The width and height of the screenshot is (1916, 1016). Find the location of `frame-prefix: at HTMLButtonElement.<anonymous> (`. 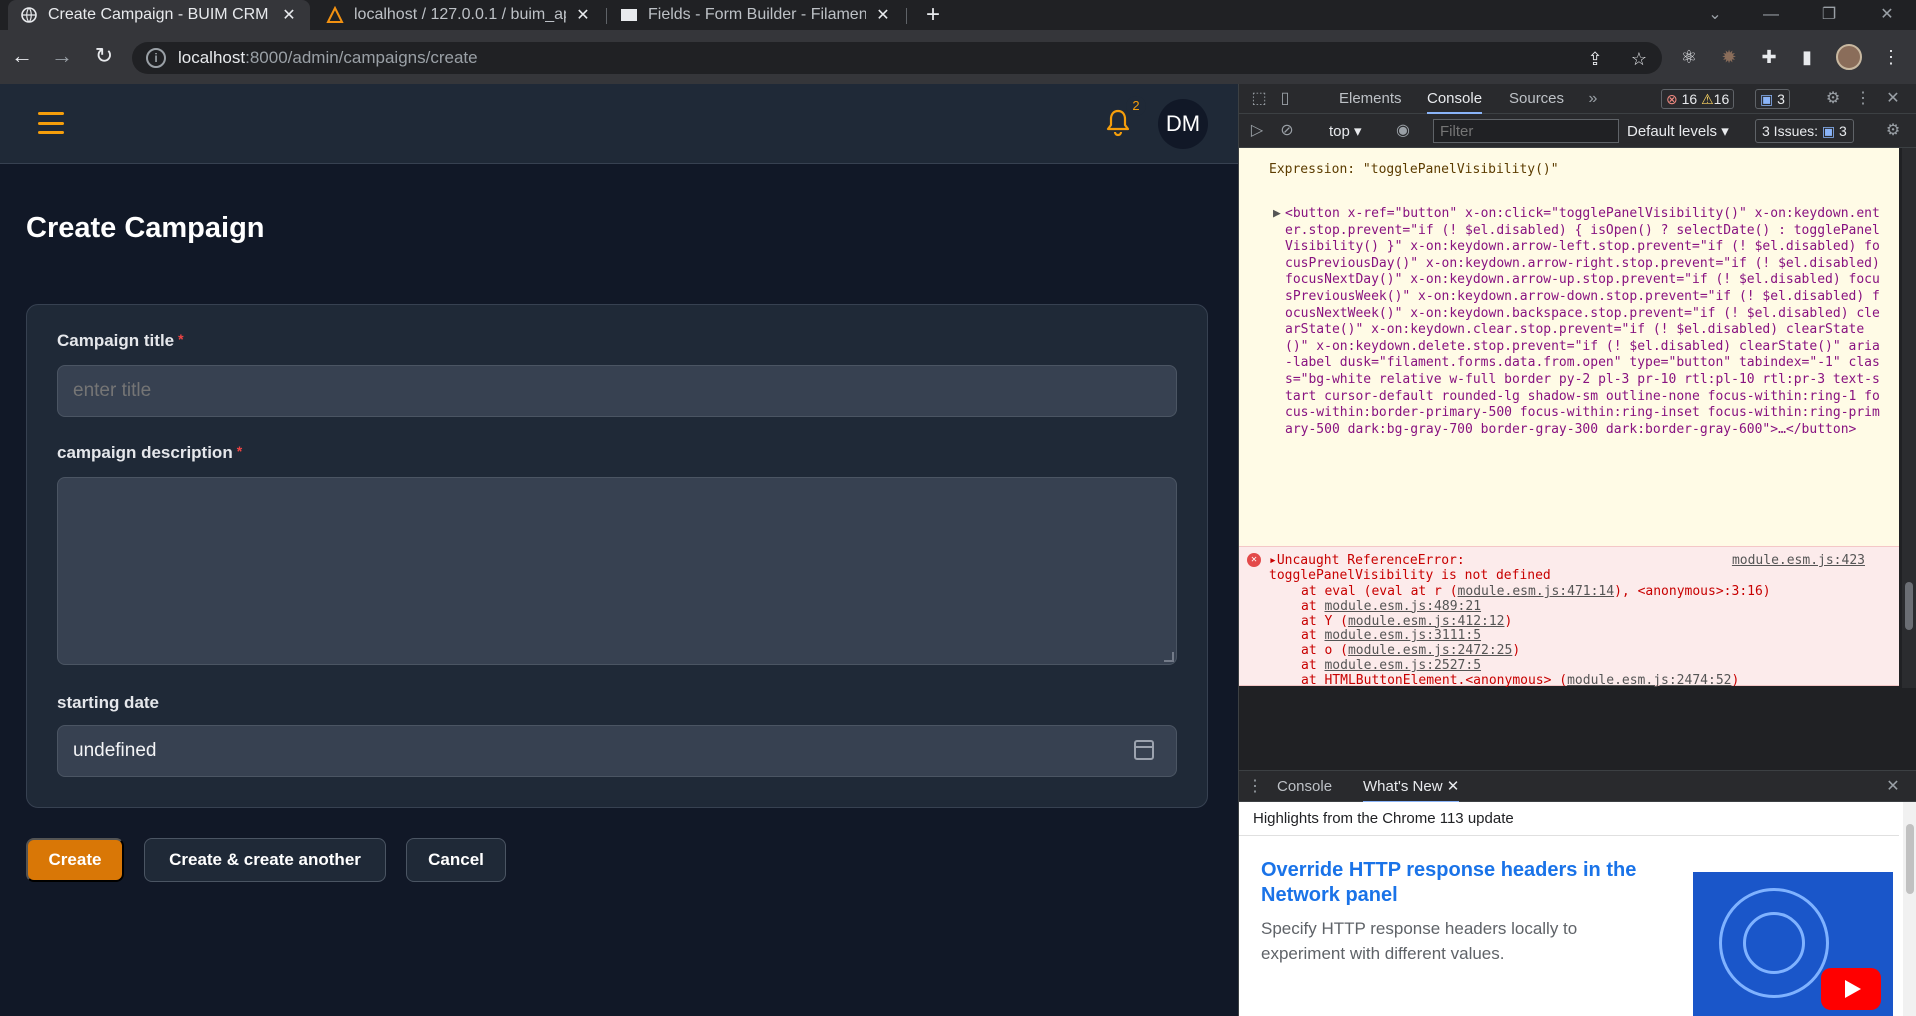

frame-prefix: at HTMLButtonElement.<anonymous> ( is located at coordinates (1434, 680).